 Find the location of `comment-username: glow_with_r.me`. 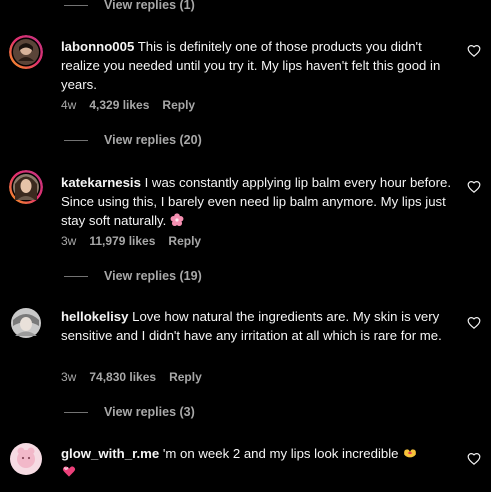

comment-username: glow_with_r.me is located at coordinates (110, 453).